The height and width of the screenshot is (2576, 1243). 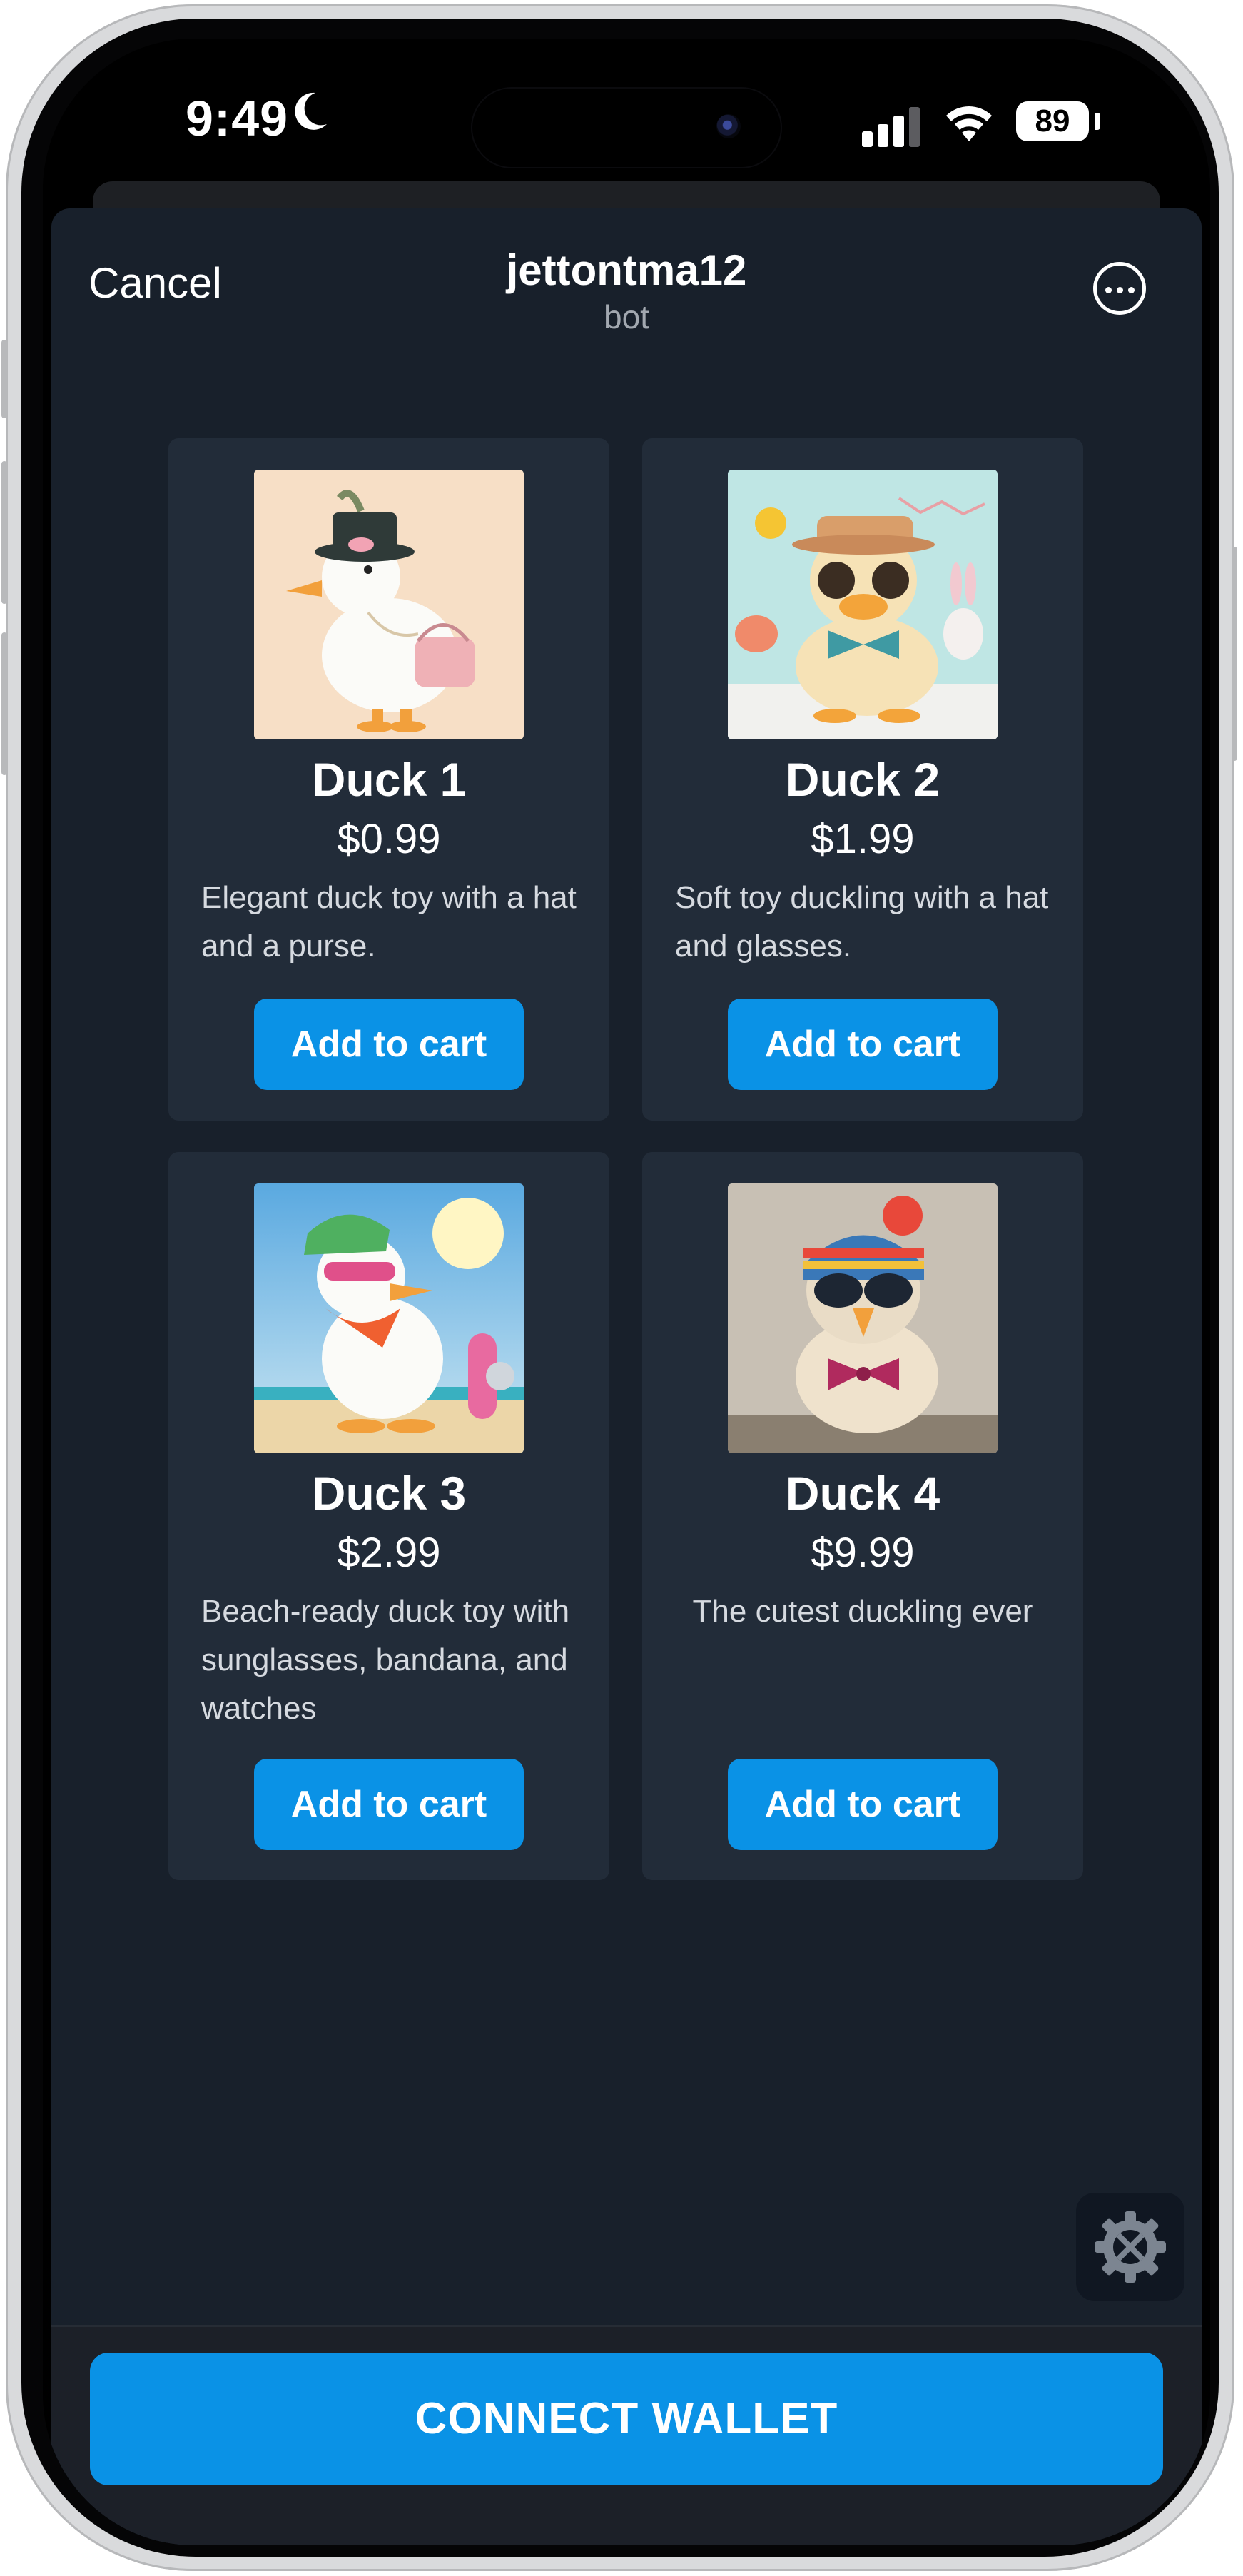 What do you see at coordinates (863, 839) in the screenshot?
I see `product-price: $1.99` at bounding box center [863, 839].